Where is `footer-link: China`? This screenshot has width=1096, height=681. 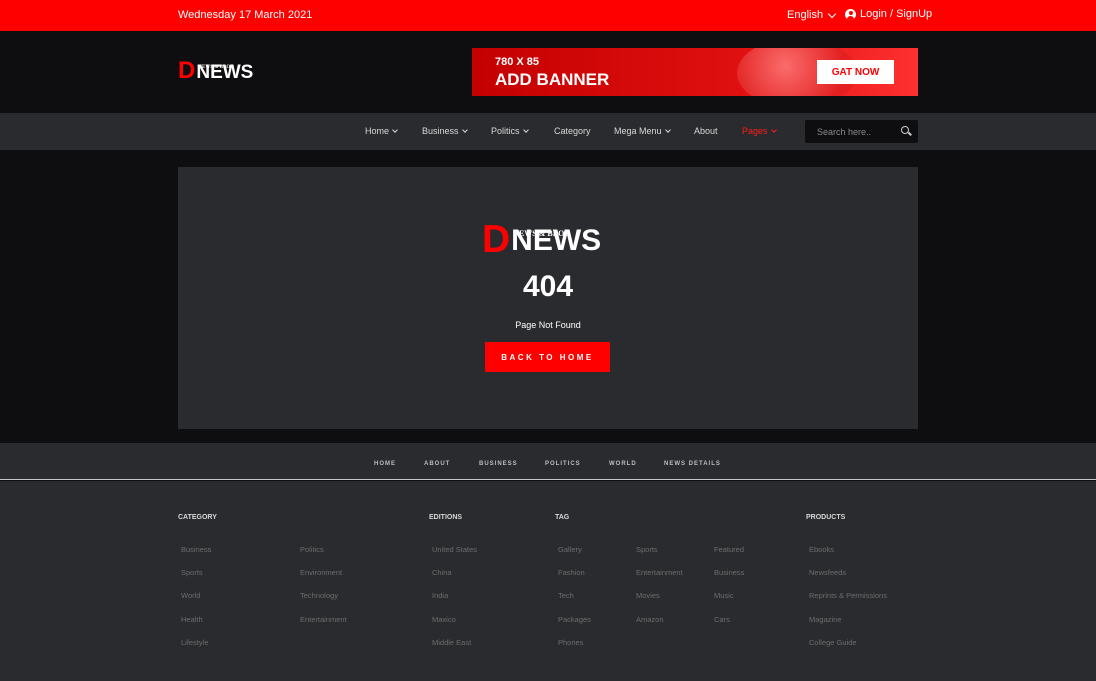
footer-link: China is located at coordinates (442, 572).